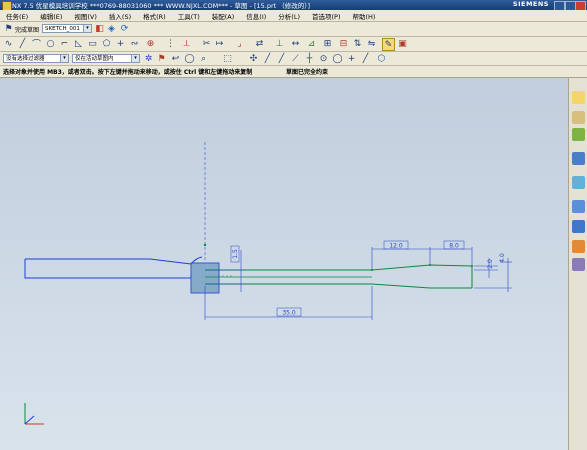 The image size is (587, 450). What do you see at coordinates (235, 254) in the screenshot?
I see `dimension-value: 1.5` at bounding box center [235, 254].